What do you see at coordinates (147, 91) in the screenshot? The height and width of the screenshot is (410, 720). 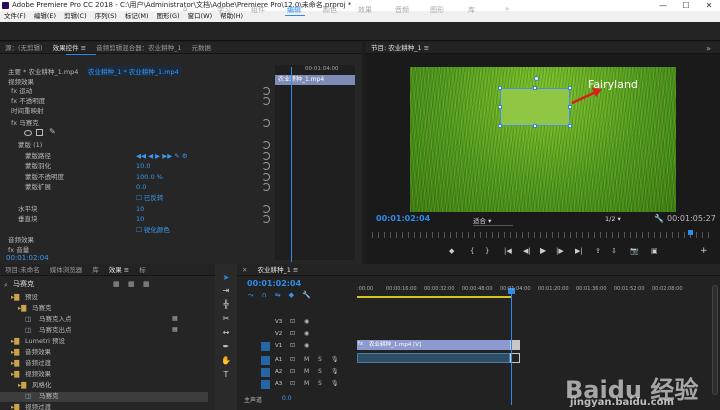 I see `ec-label-0: fx 运动` at bounding box center [147, 91].